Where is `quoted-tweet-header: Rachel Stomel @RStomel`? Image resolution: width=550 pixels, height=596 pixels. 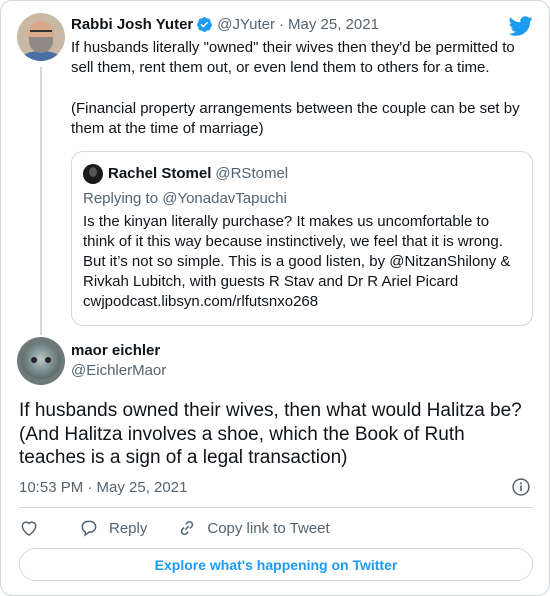
quoted-tweet-header: Rachel Stomel @RStomel is located at coordinates (198, 173).